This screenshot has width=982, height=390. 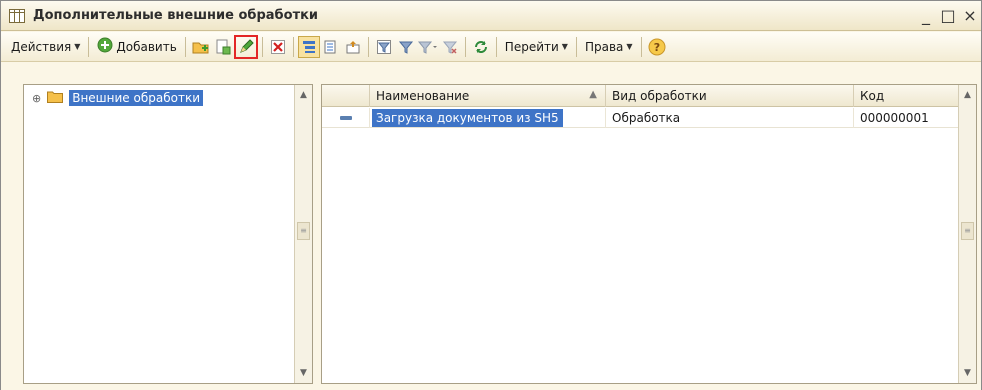 I want to click on edit-icon, so click(x=245, y=46).